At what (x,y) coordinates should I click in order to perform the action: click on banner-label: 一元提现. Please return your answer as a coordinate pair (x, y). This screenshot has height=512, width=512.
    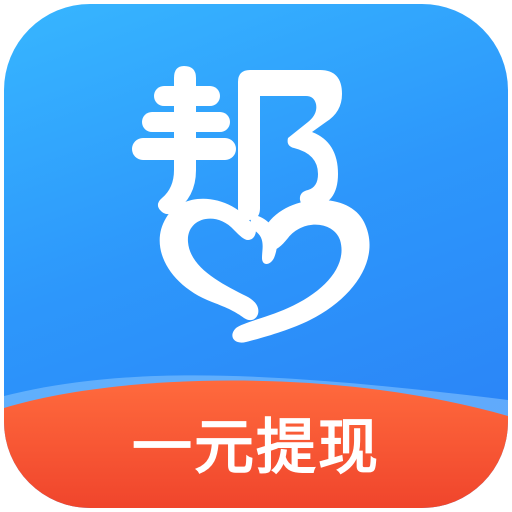
    Looking at the image, I should click on (256, 448).